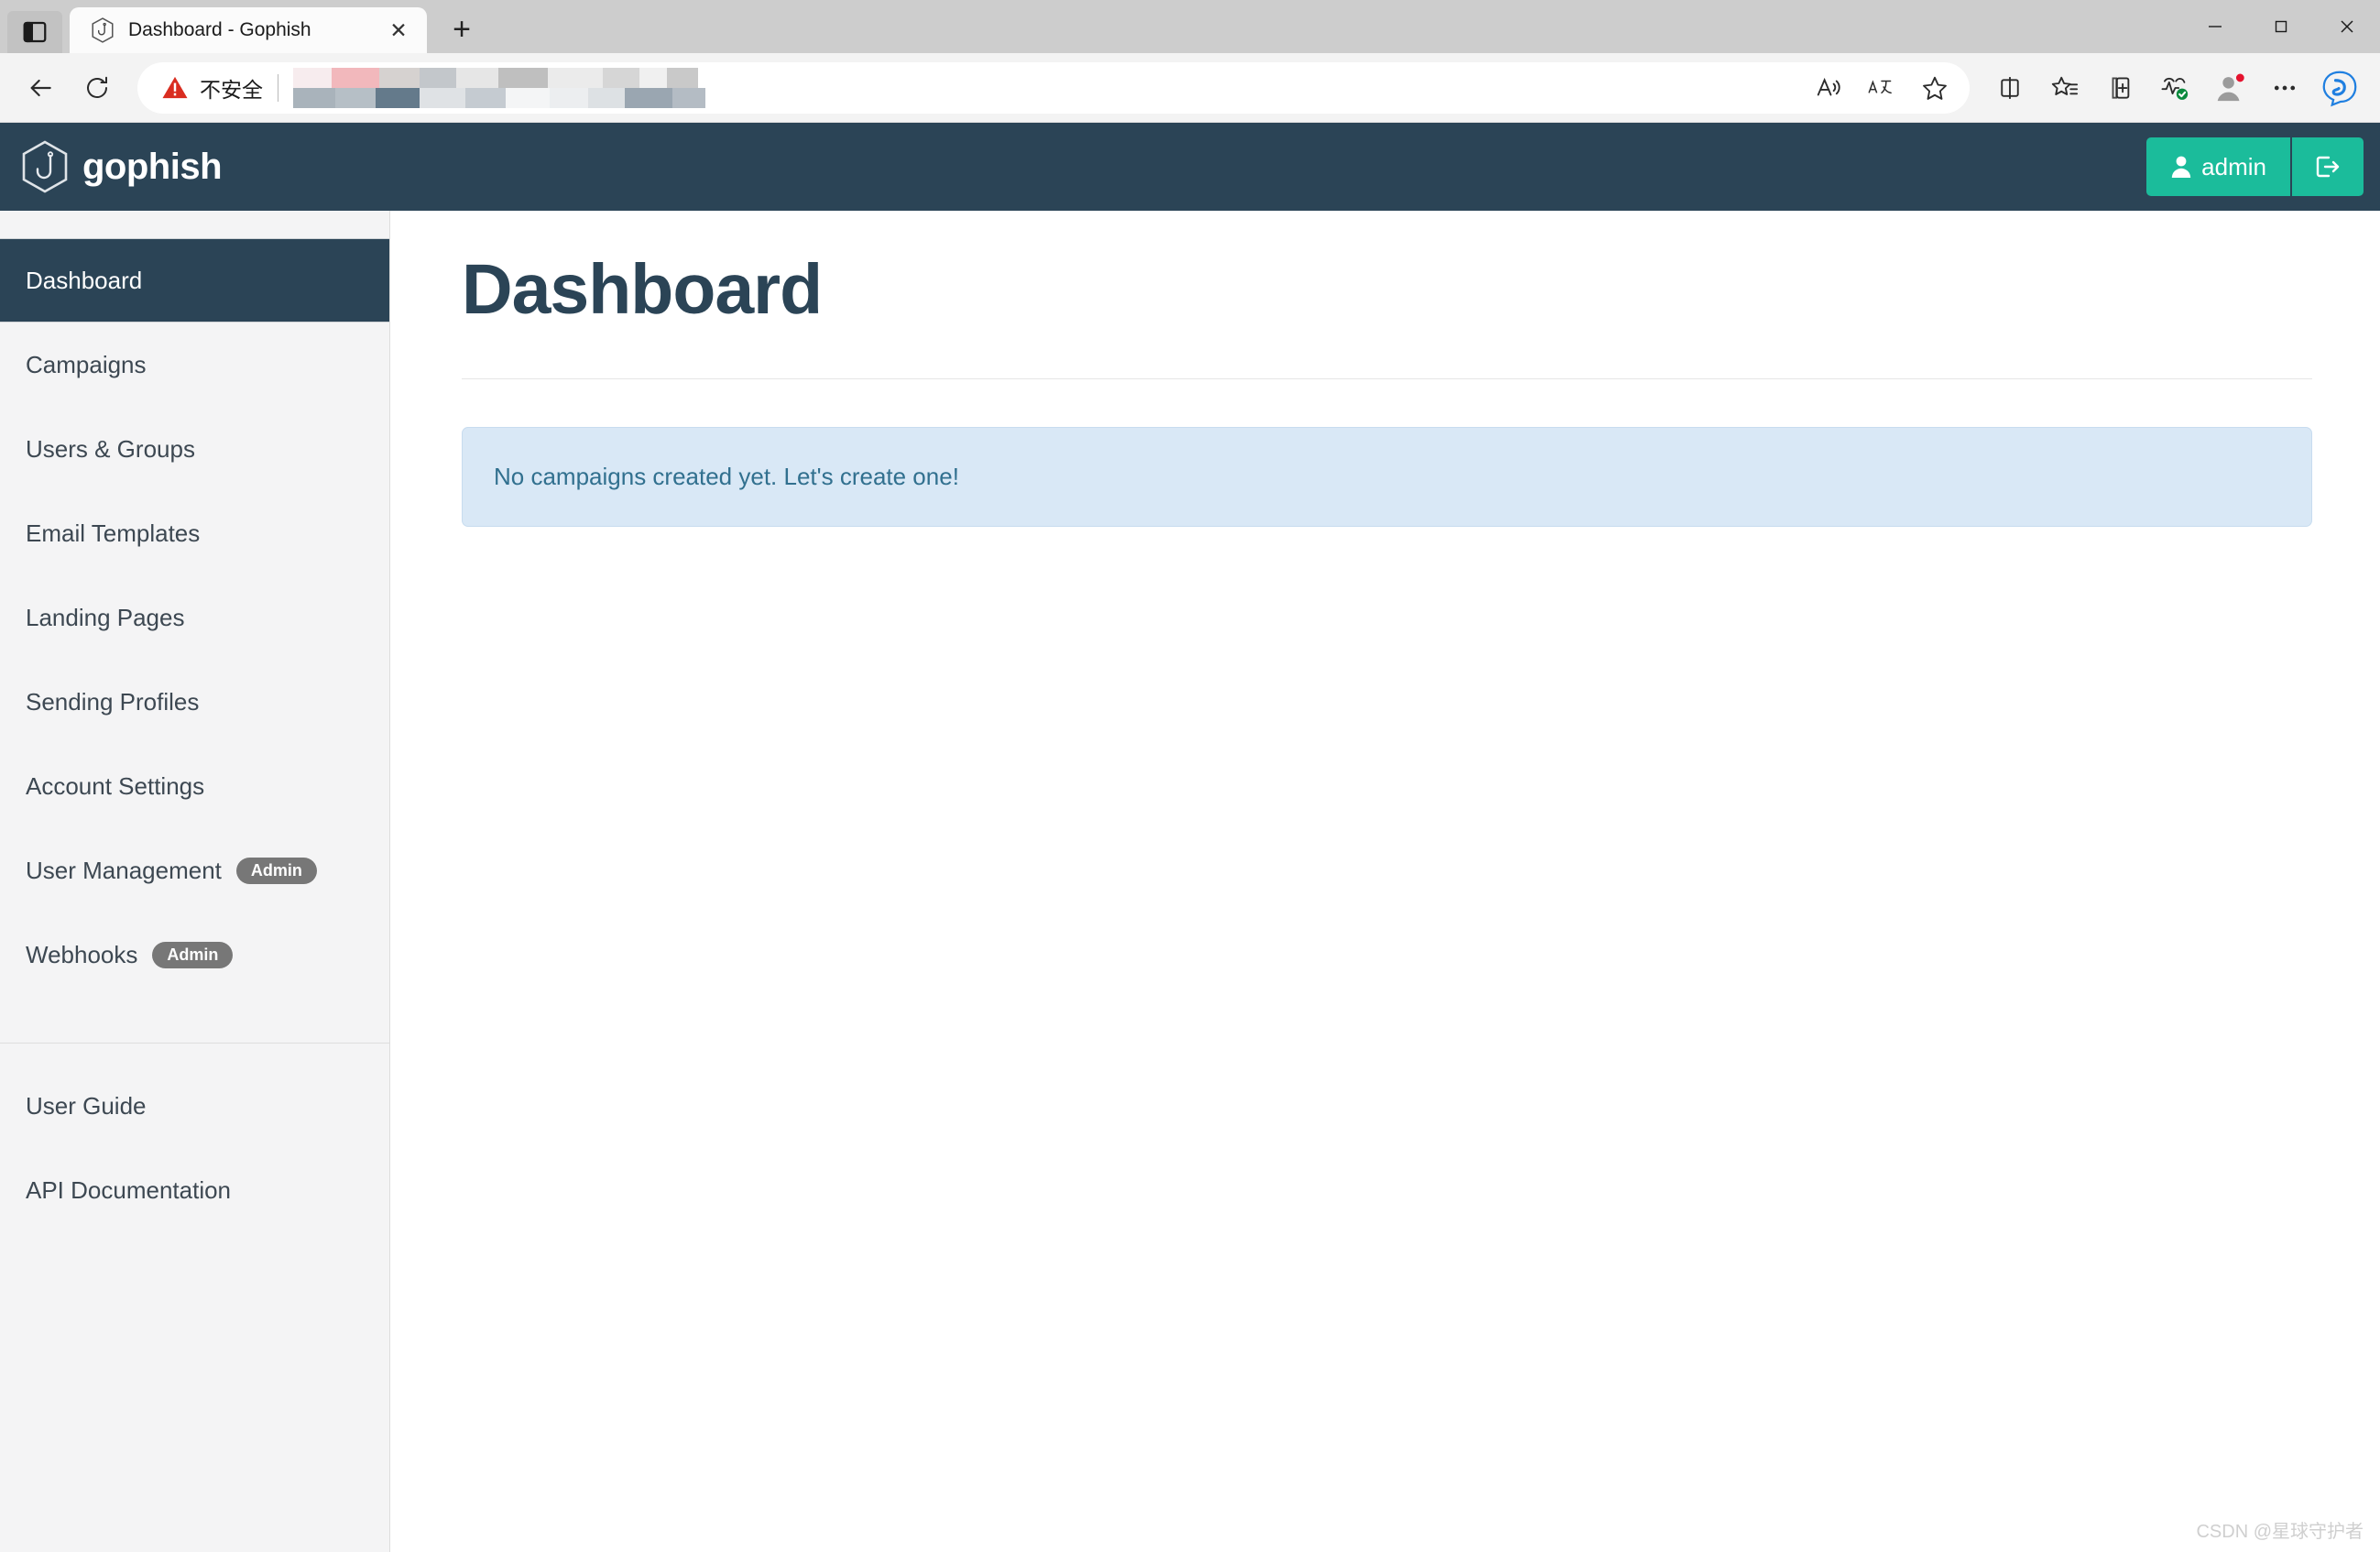 The width and height of the screenshot is (2380, 1552). What do you see at coordinates (86, 1105) in the screenshot?
I see `sidebar-item-label: User Guide` at bounding box center [86, 1105].